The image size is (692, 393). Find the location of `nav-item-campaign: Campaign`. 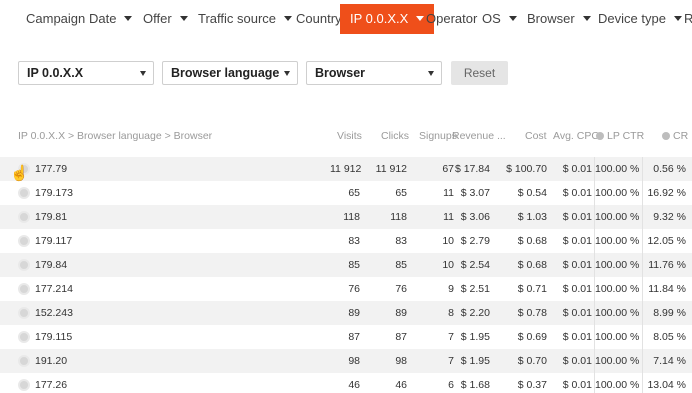

nav-item-campaign: Campaign is located at coordinates (55, 19).